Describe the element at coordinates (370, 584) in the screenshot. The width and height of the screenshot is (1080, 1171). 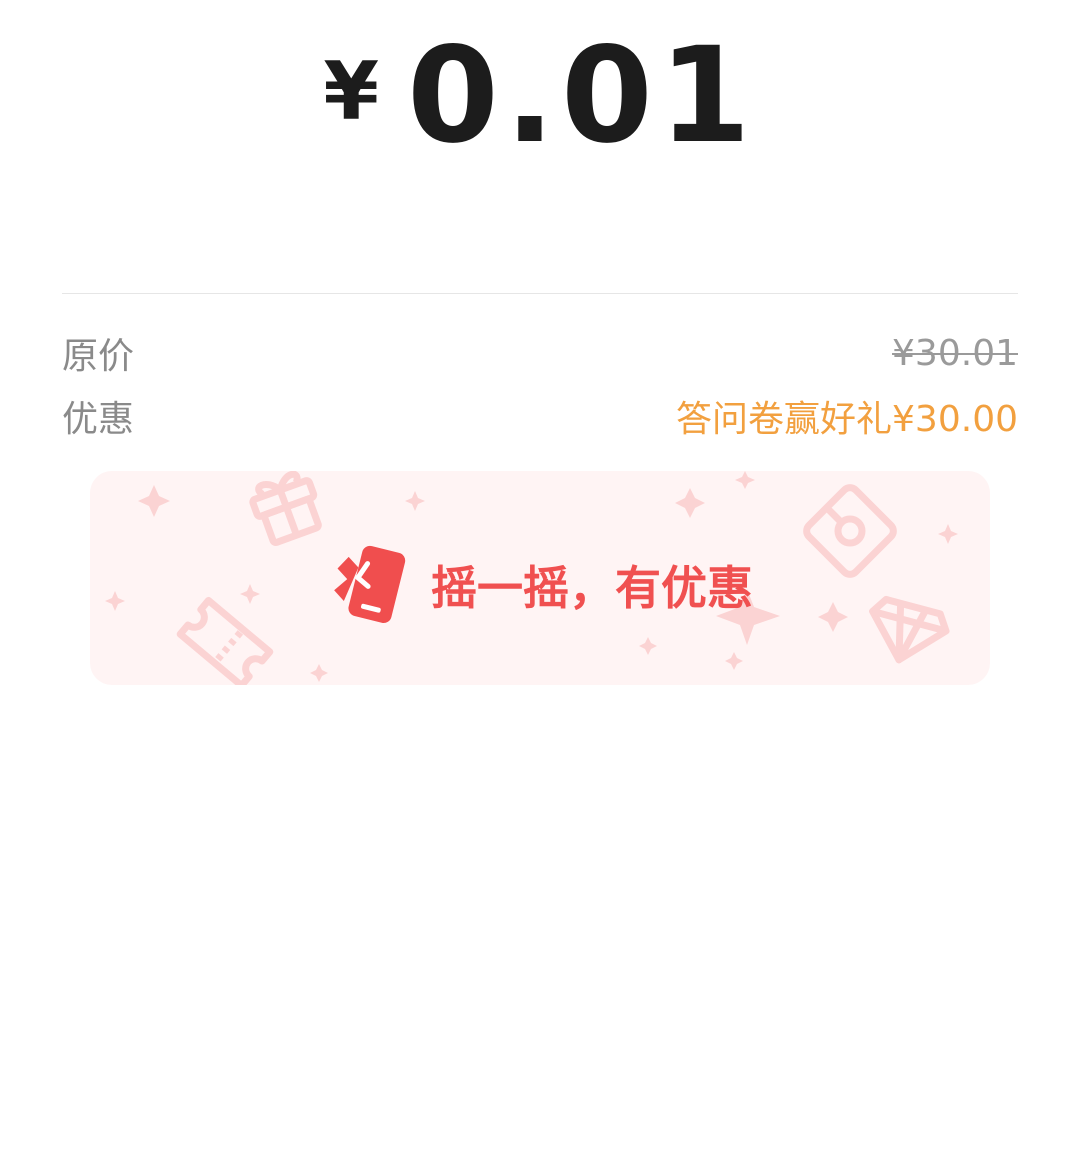
I see `shake-phone-icon` at that location.